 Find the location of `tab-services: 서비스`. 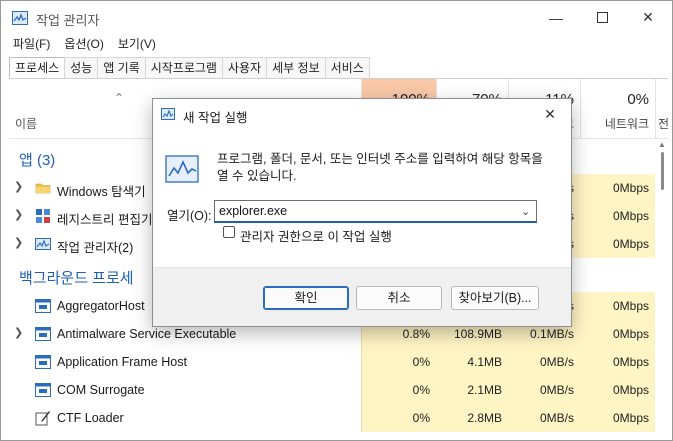

tab-services: 서비스 is located at coordinates (347, 67).